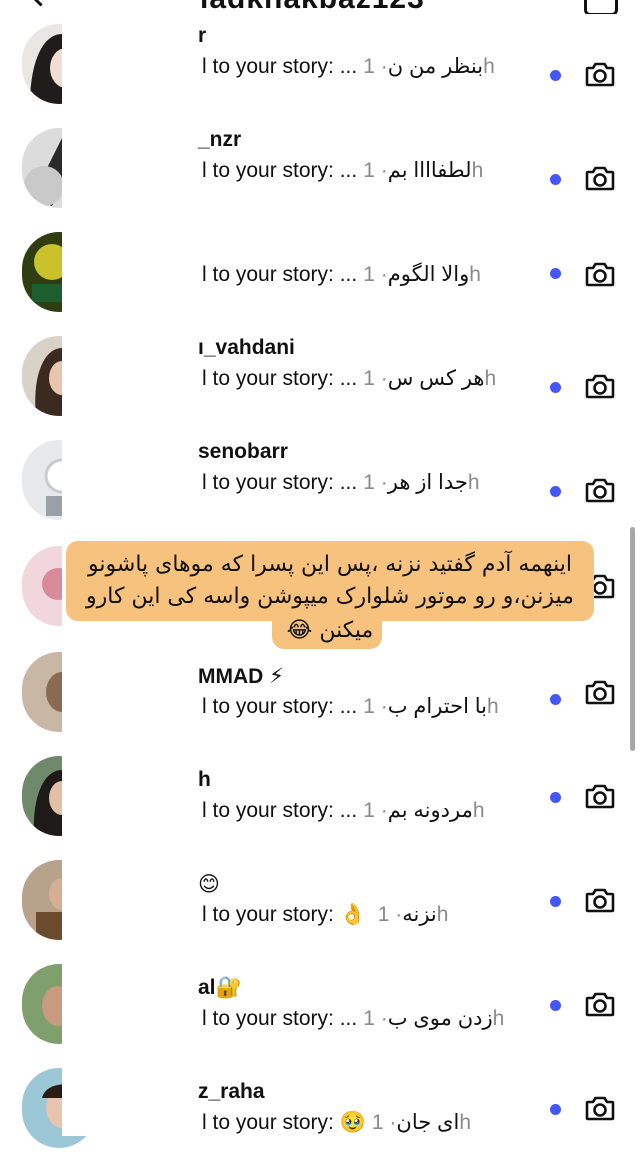 Image resolution: width=640 pixels, height=1158 pixels. Describe the element at coordinates (220, 987) in the screenshot. I see `username: al🔐` at that location.